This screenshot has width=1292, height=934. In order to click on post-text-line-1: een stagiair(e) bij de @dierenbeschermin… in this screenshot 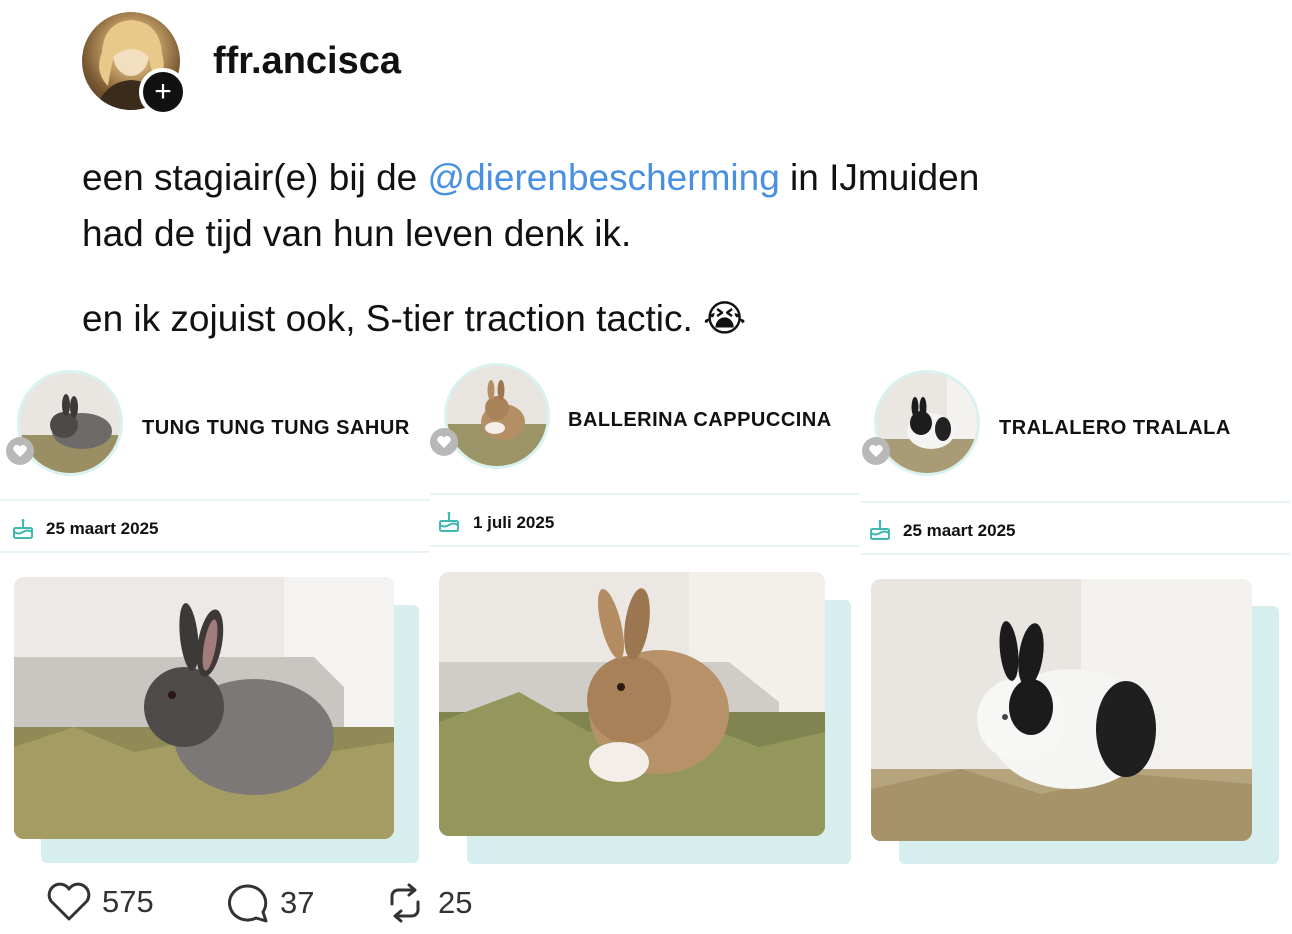, I will do `click(531, 177)`.